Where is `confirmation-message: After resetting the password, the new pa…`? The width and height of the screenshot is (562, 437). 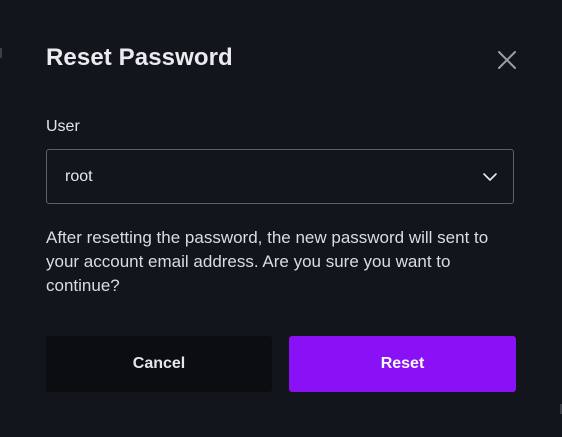 confirmation-message: After resetting the password, the new pa… is located at coordinates (267, 261).